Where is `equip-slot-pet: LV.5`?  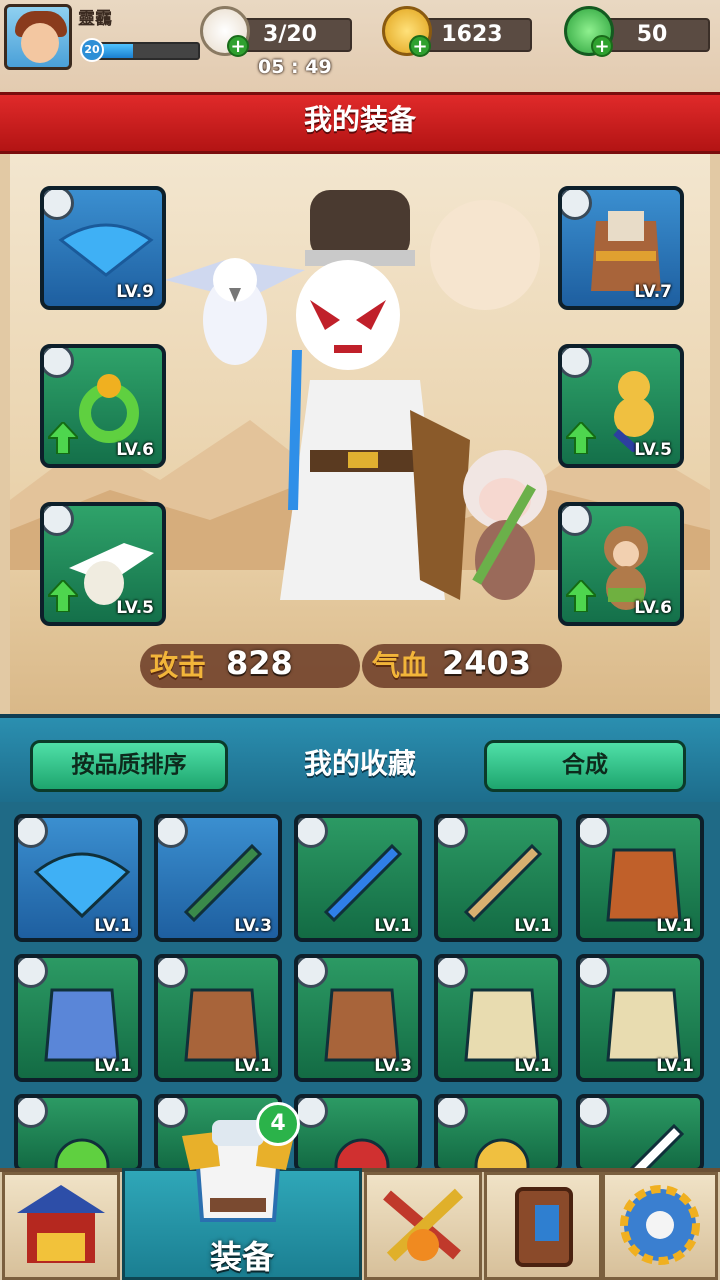
equip-slot-pet: LV.5 is located at coordinates (103, 564).